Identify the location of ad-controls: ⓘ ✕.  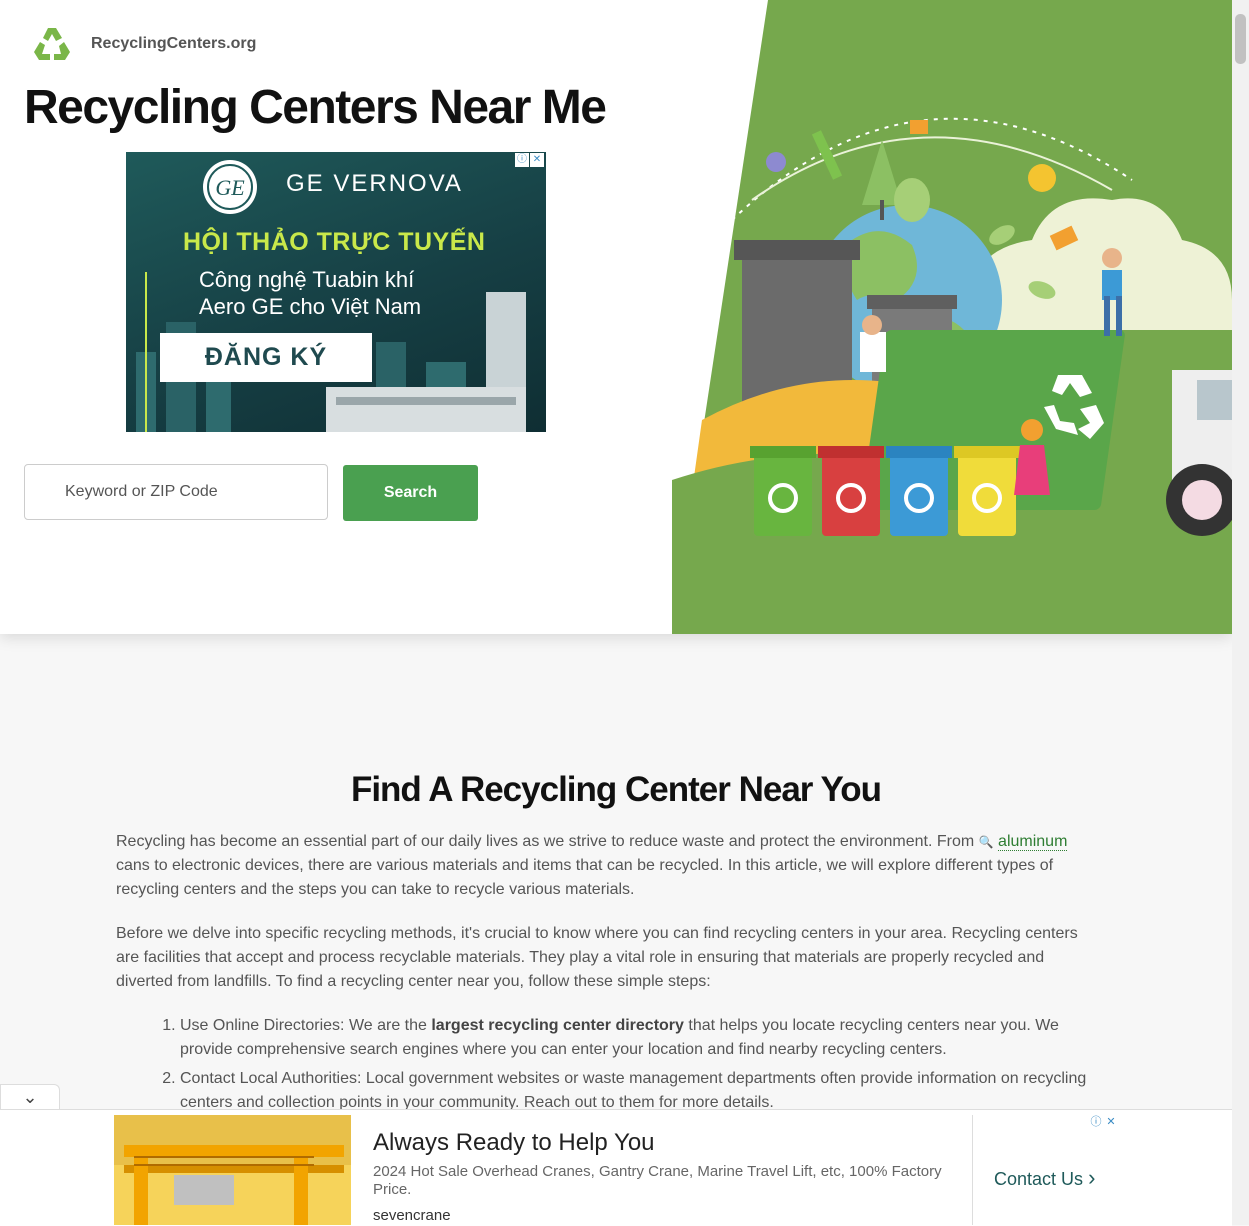
(529, 160).